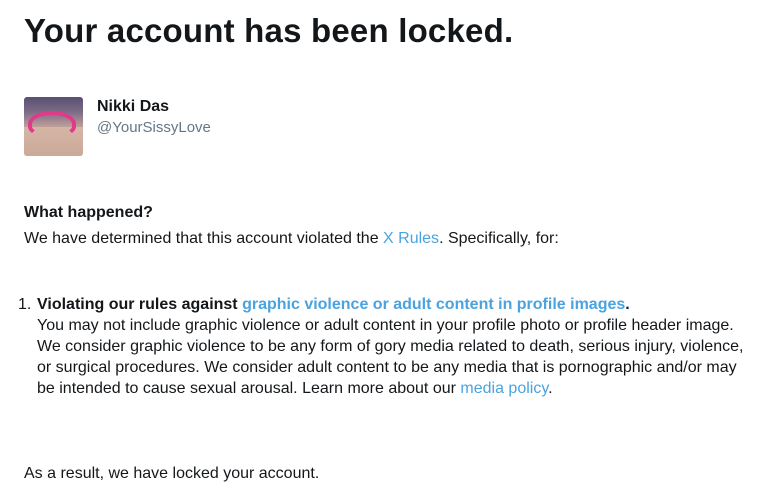  I want to click on section-heading: What happened?, so click(88, 212).